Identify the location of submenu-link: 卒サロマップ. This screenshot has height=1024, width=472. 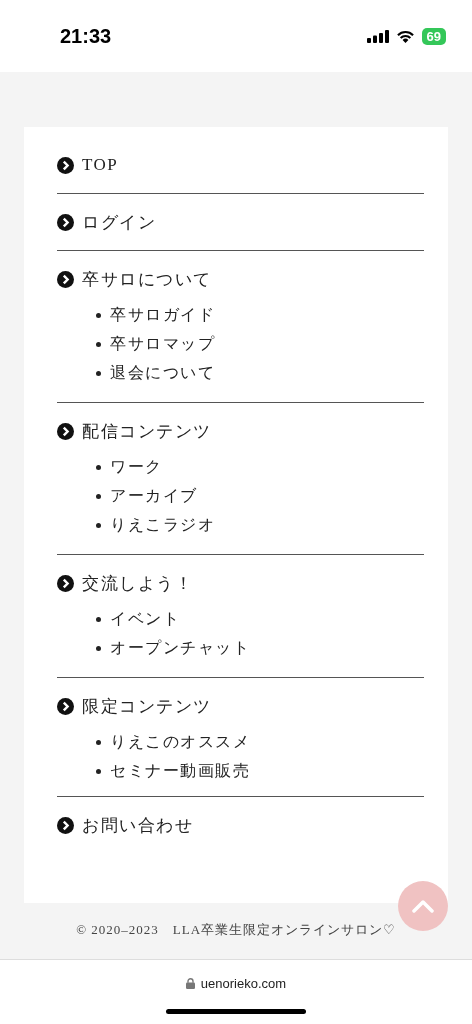
(162, 344).